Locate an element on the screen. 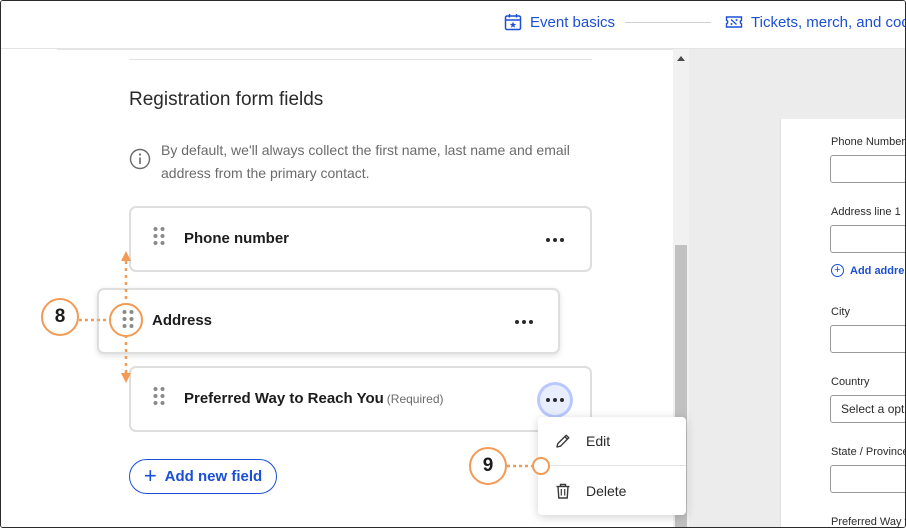  pencil-icon is located at coordinates (563, 441).